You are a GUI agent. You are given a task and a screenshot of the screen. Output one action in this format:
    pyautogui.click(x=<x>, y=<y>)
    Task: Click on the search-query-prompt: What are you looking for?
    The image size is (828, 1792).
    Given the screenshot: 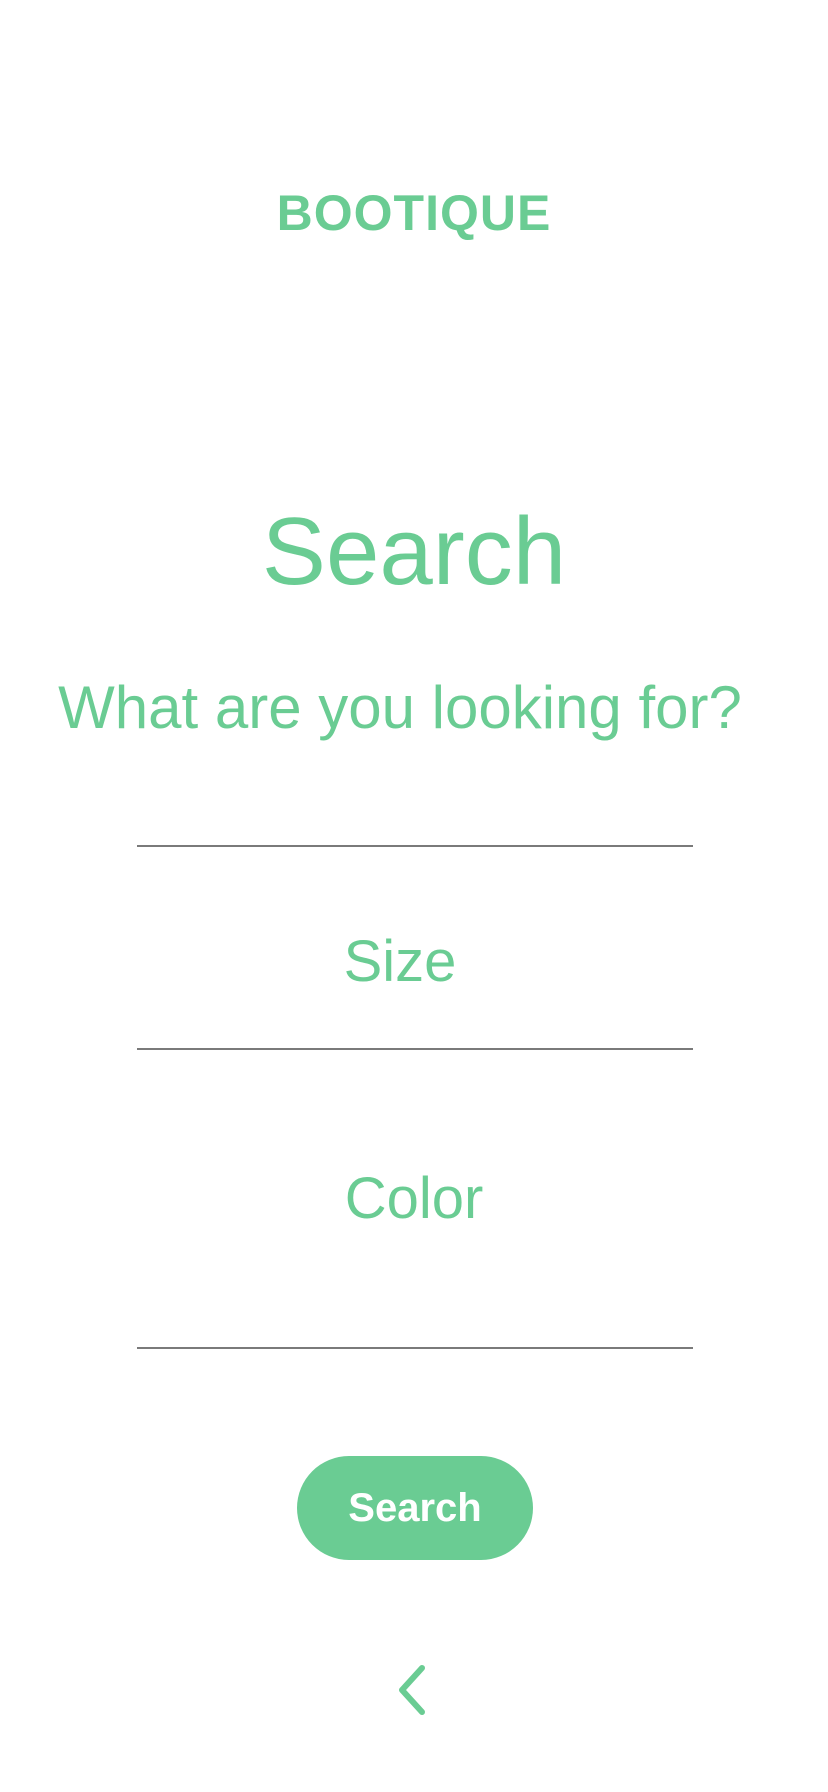 What is the action you would take?
    pyautogui.click(x=400, y=707)
    